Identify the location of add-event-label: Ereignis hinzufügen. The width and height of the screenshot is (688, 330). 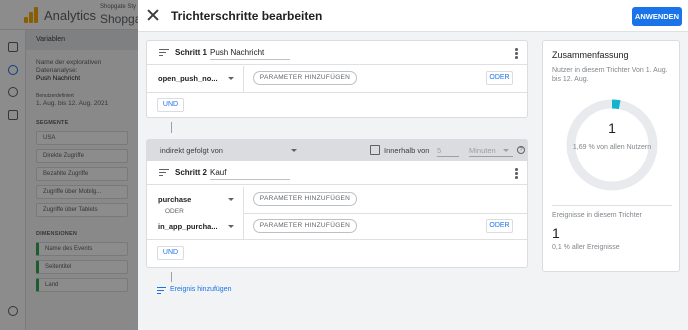
(201, 289).